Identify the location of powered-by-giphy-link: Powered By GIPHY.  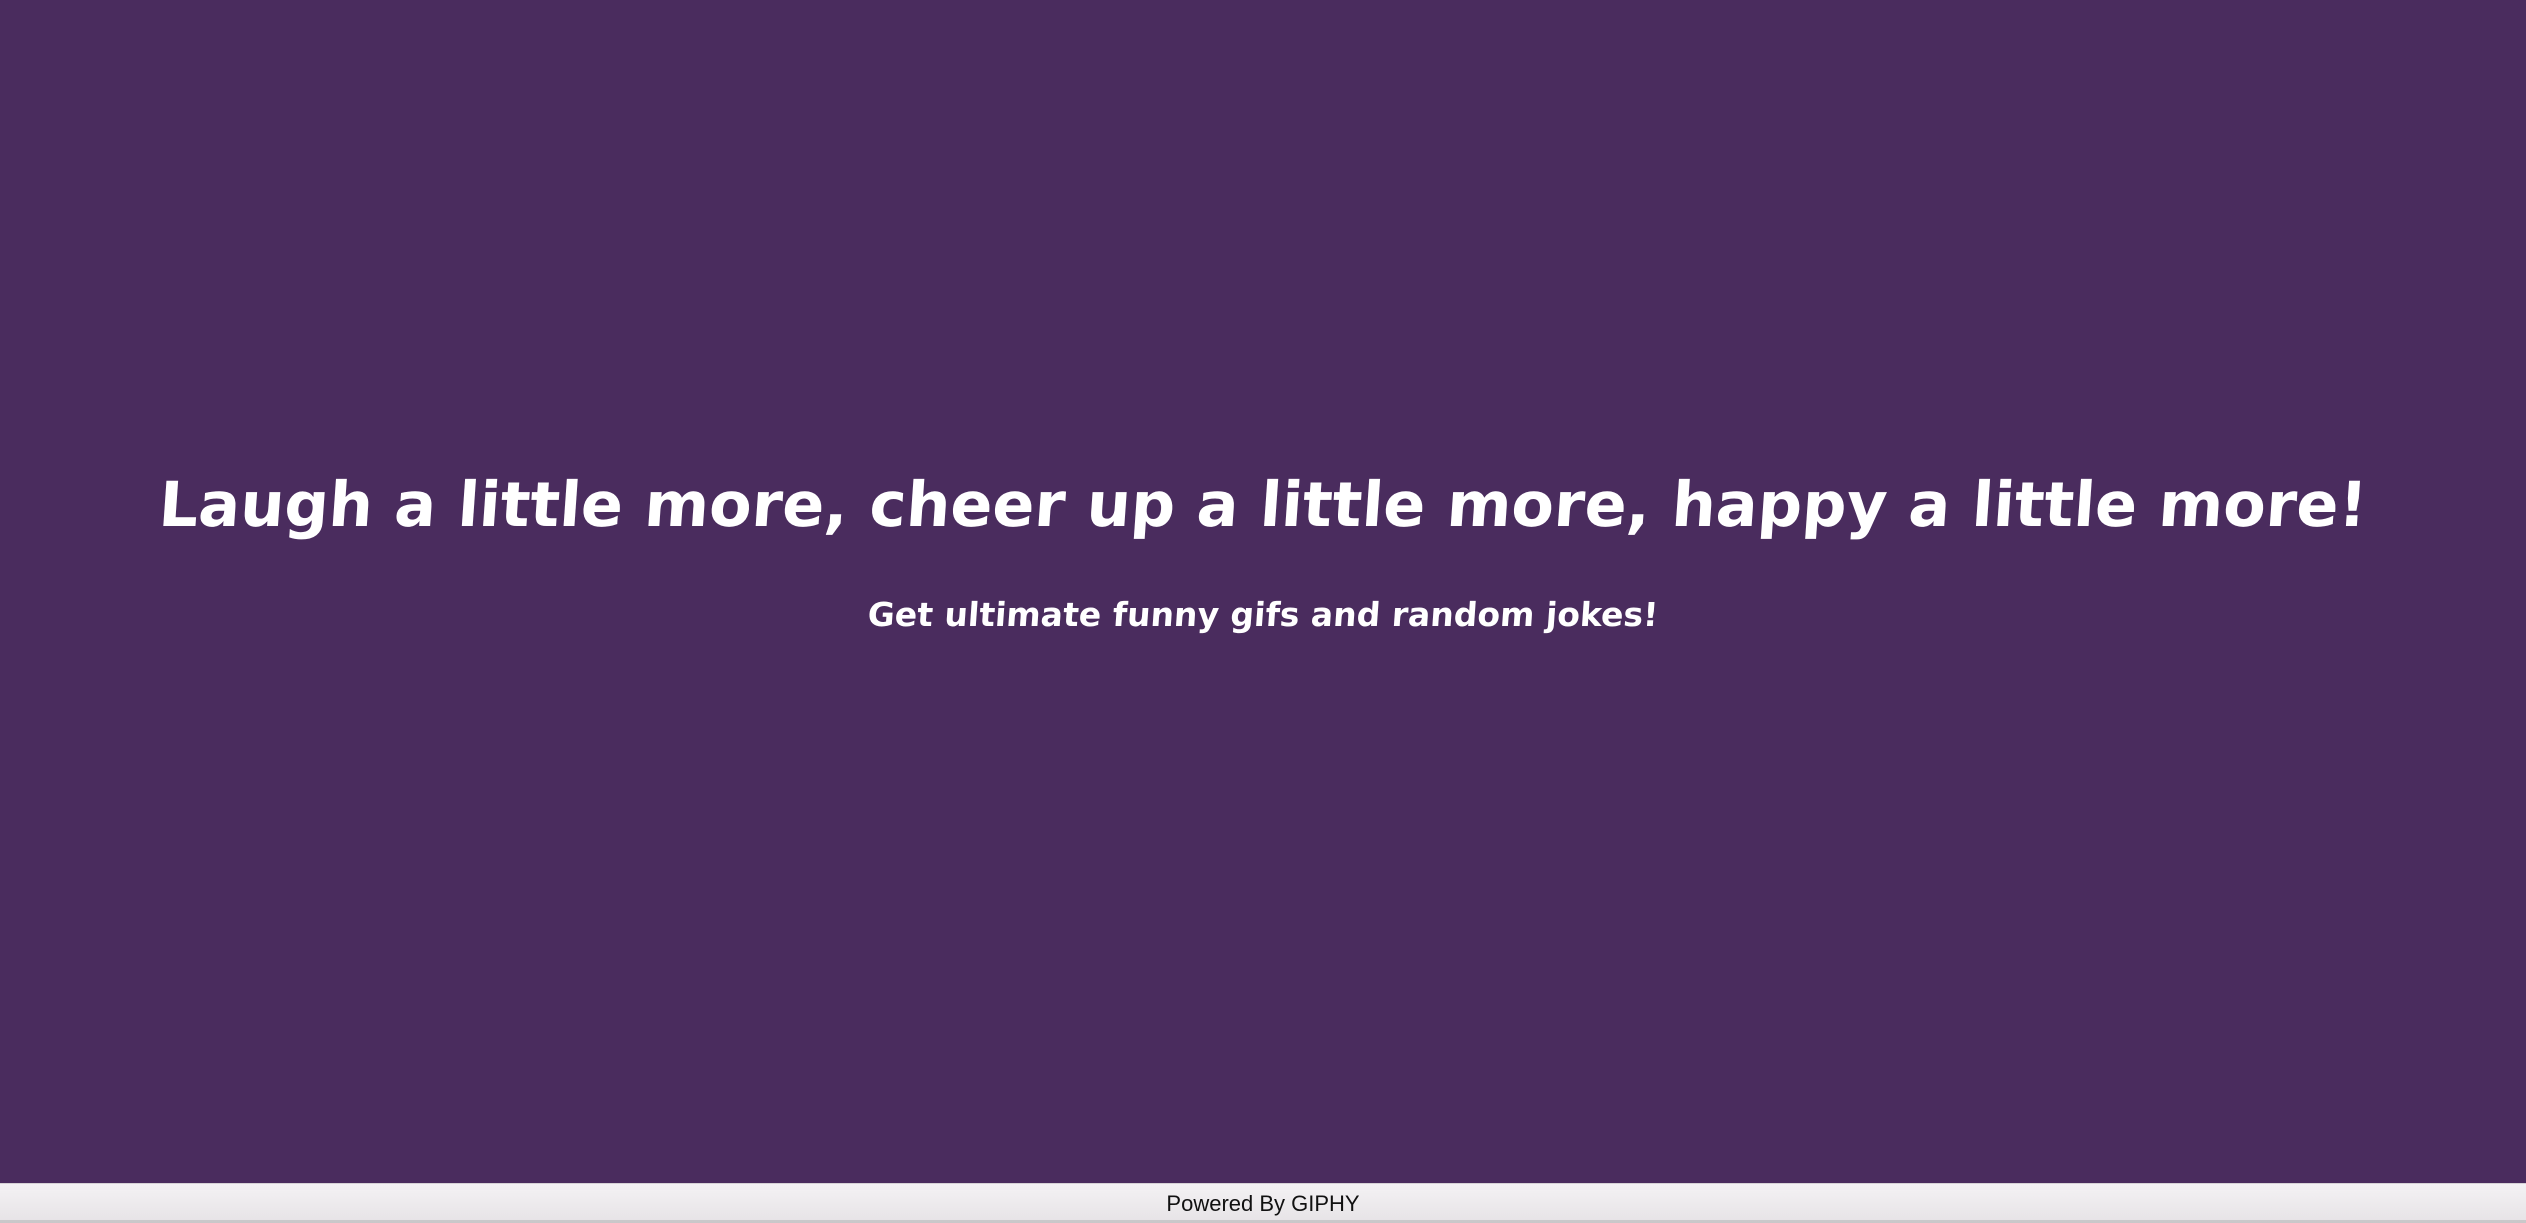
(1262, 1204).